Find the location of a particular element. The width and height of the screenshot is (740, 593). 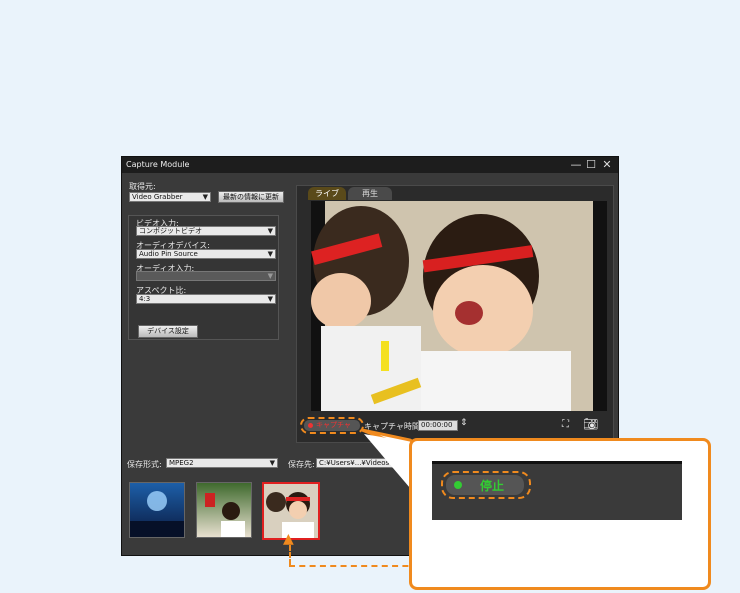

thumbnail-concert is located at coordinates (157, 510).